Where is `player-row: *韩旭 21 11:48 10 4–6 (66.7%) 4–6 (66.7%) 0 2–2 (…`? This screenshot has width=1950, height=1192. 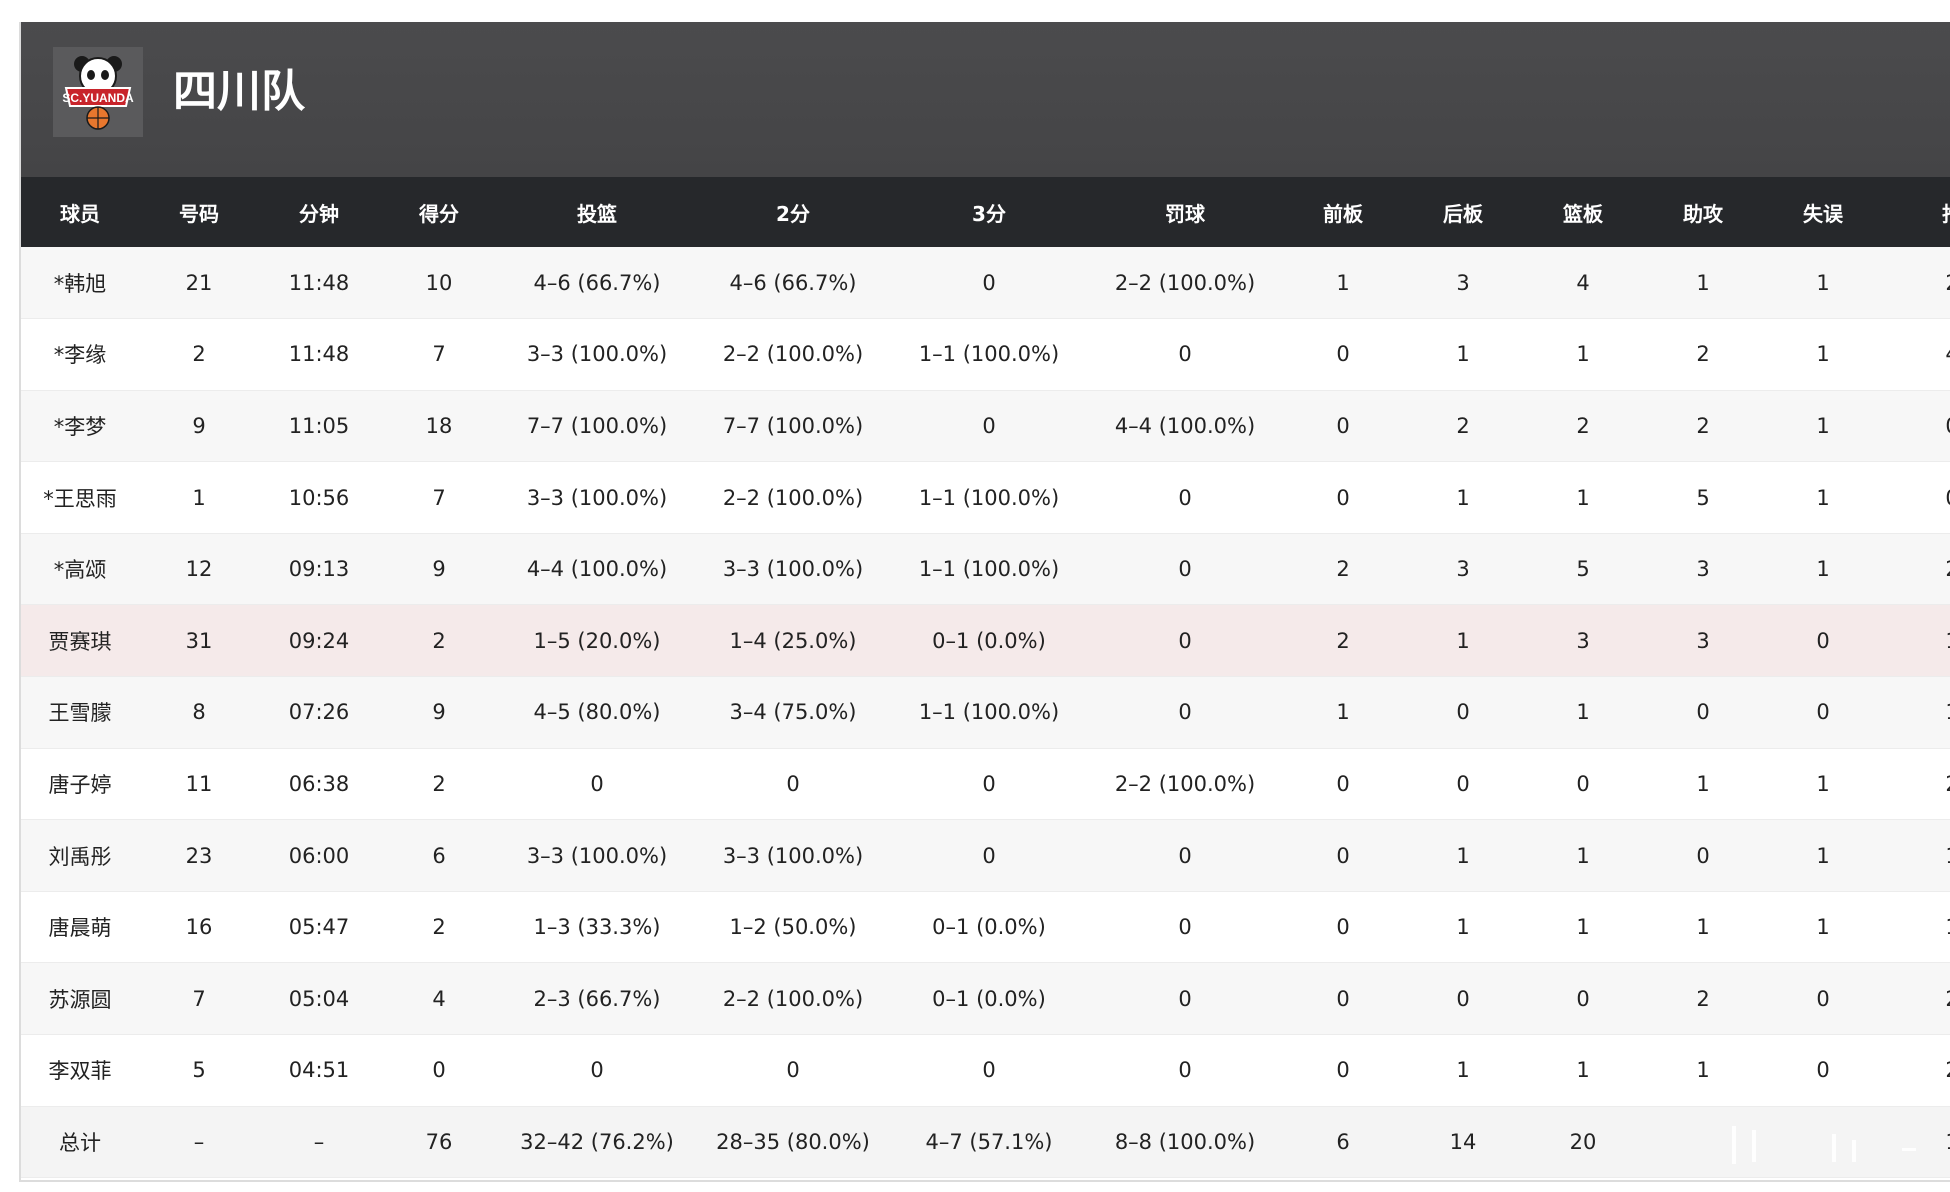
player-row: *韩旭 21 11:48 10 4–6 (66.7%) 4–6 (66.7%) 0 2–2 (… is located at coordinates (985, 283).